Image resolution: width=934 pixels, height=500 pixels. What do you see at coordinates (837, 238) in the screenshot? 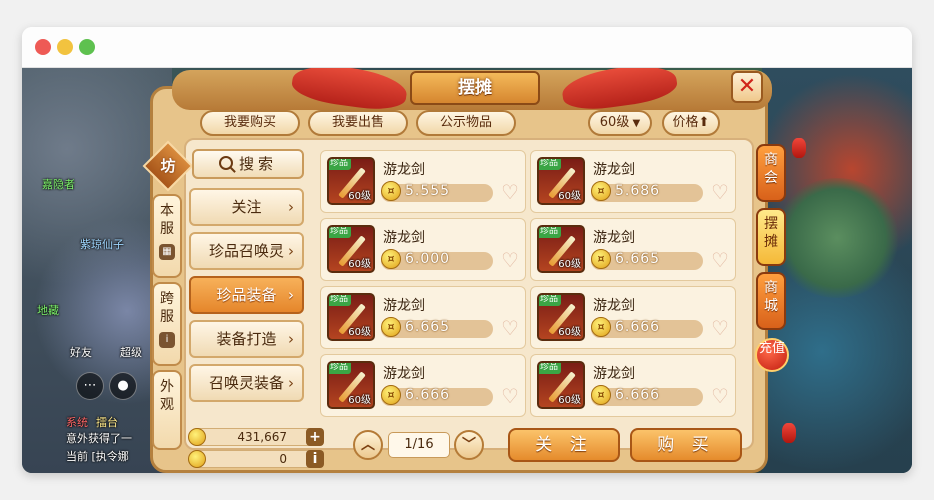
I see `pavilion-roof` at bounding box center [837, 238].